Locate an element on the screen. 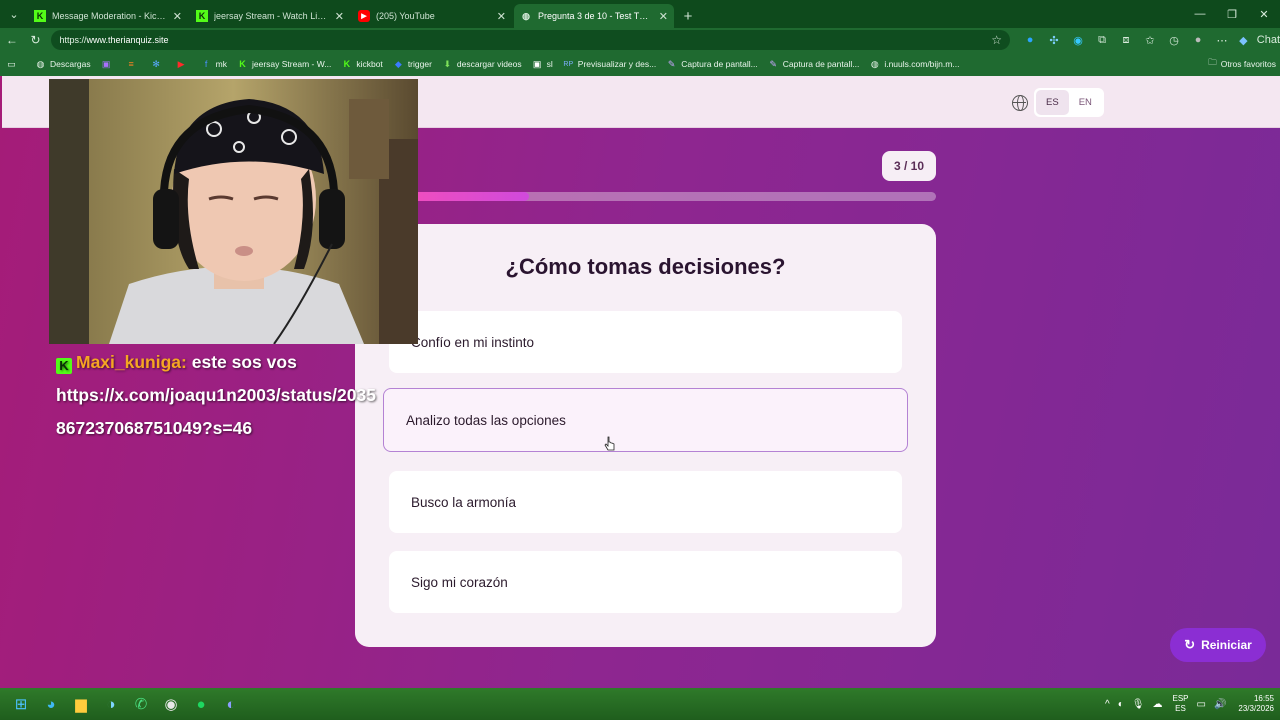 Image resolution: width=1280 pixels, height=720 pixels. bookmark-kickbot: Kkickbot is located at coordinates (362, 64).